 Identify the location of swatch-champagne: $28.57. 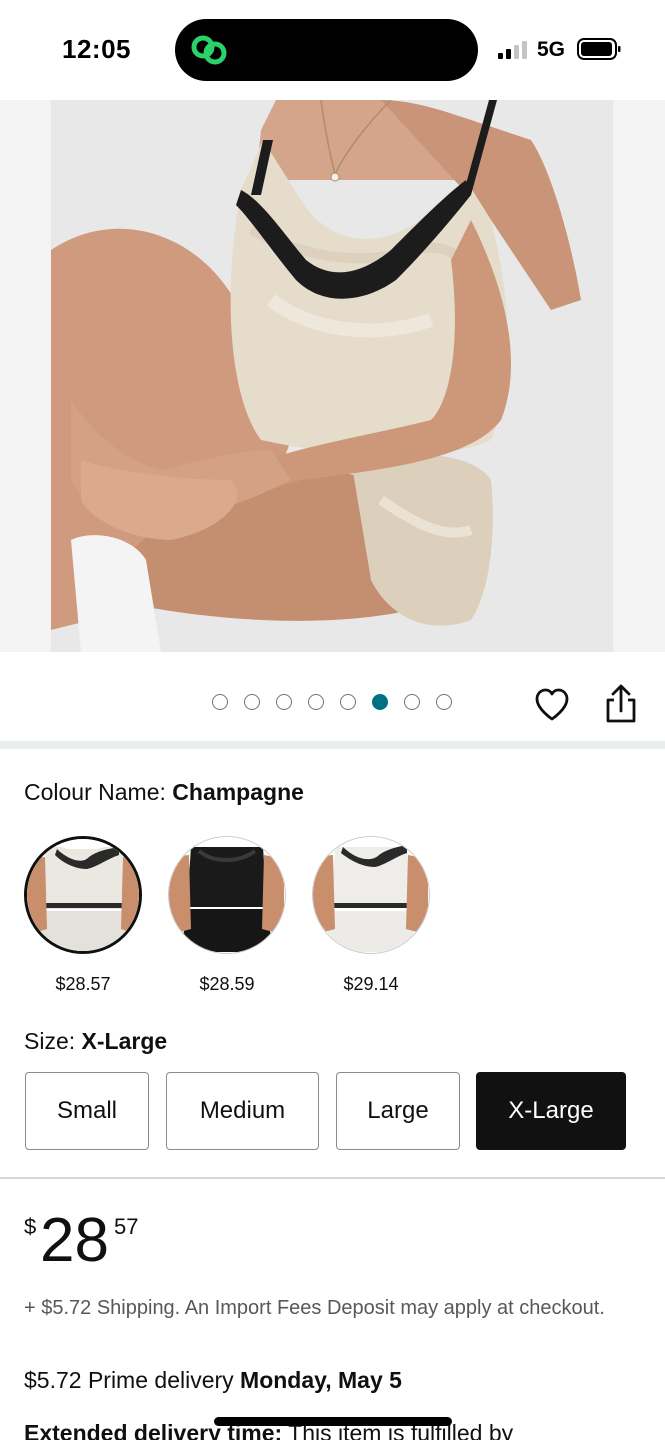
(83, 915).